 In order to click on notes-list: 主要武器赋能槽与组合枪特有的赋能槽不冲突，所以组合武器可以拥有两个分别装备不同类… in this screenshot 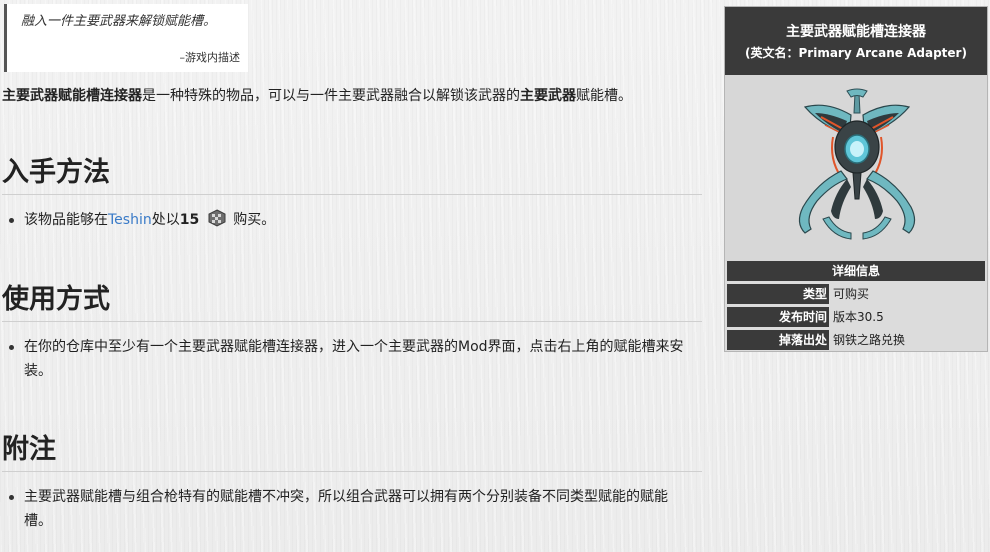, I will do `click(347, 509)`.